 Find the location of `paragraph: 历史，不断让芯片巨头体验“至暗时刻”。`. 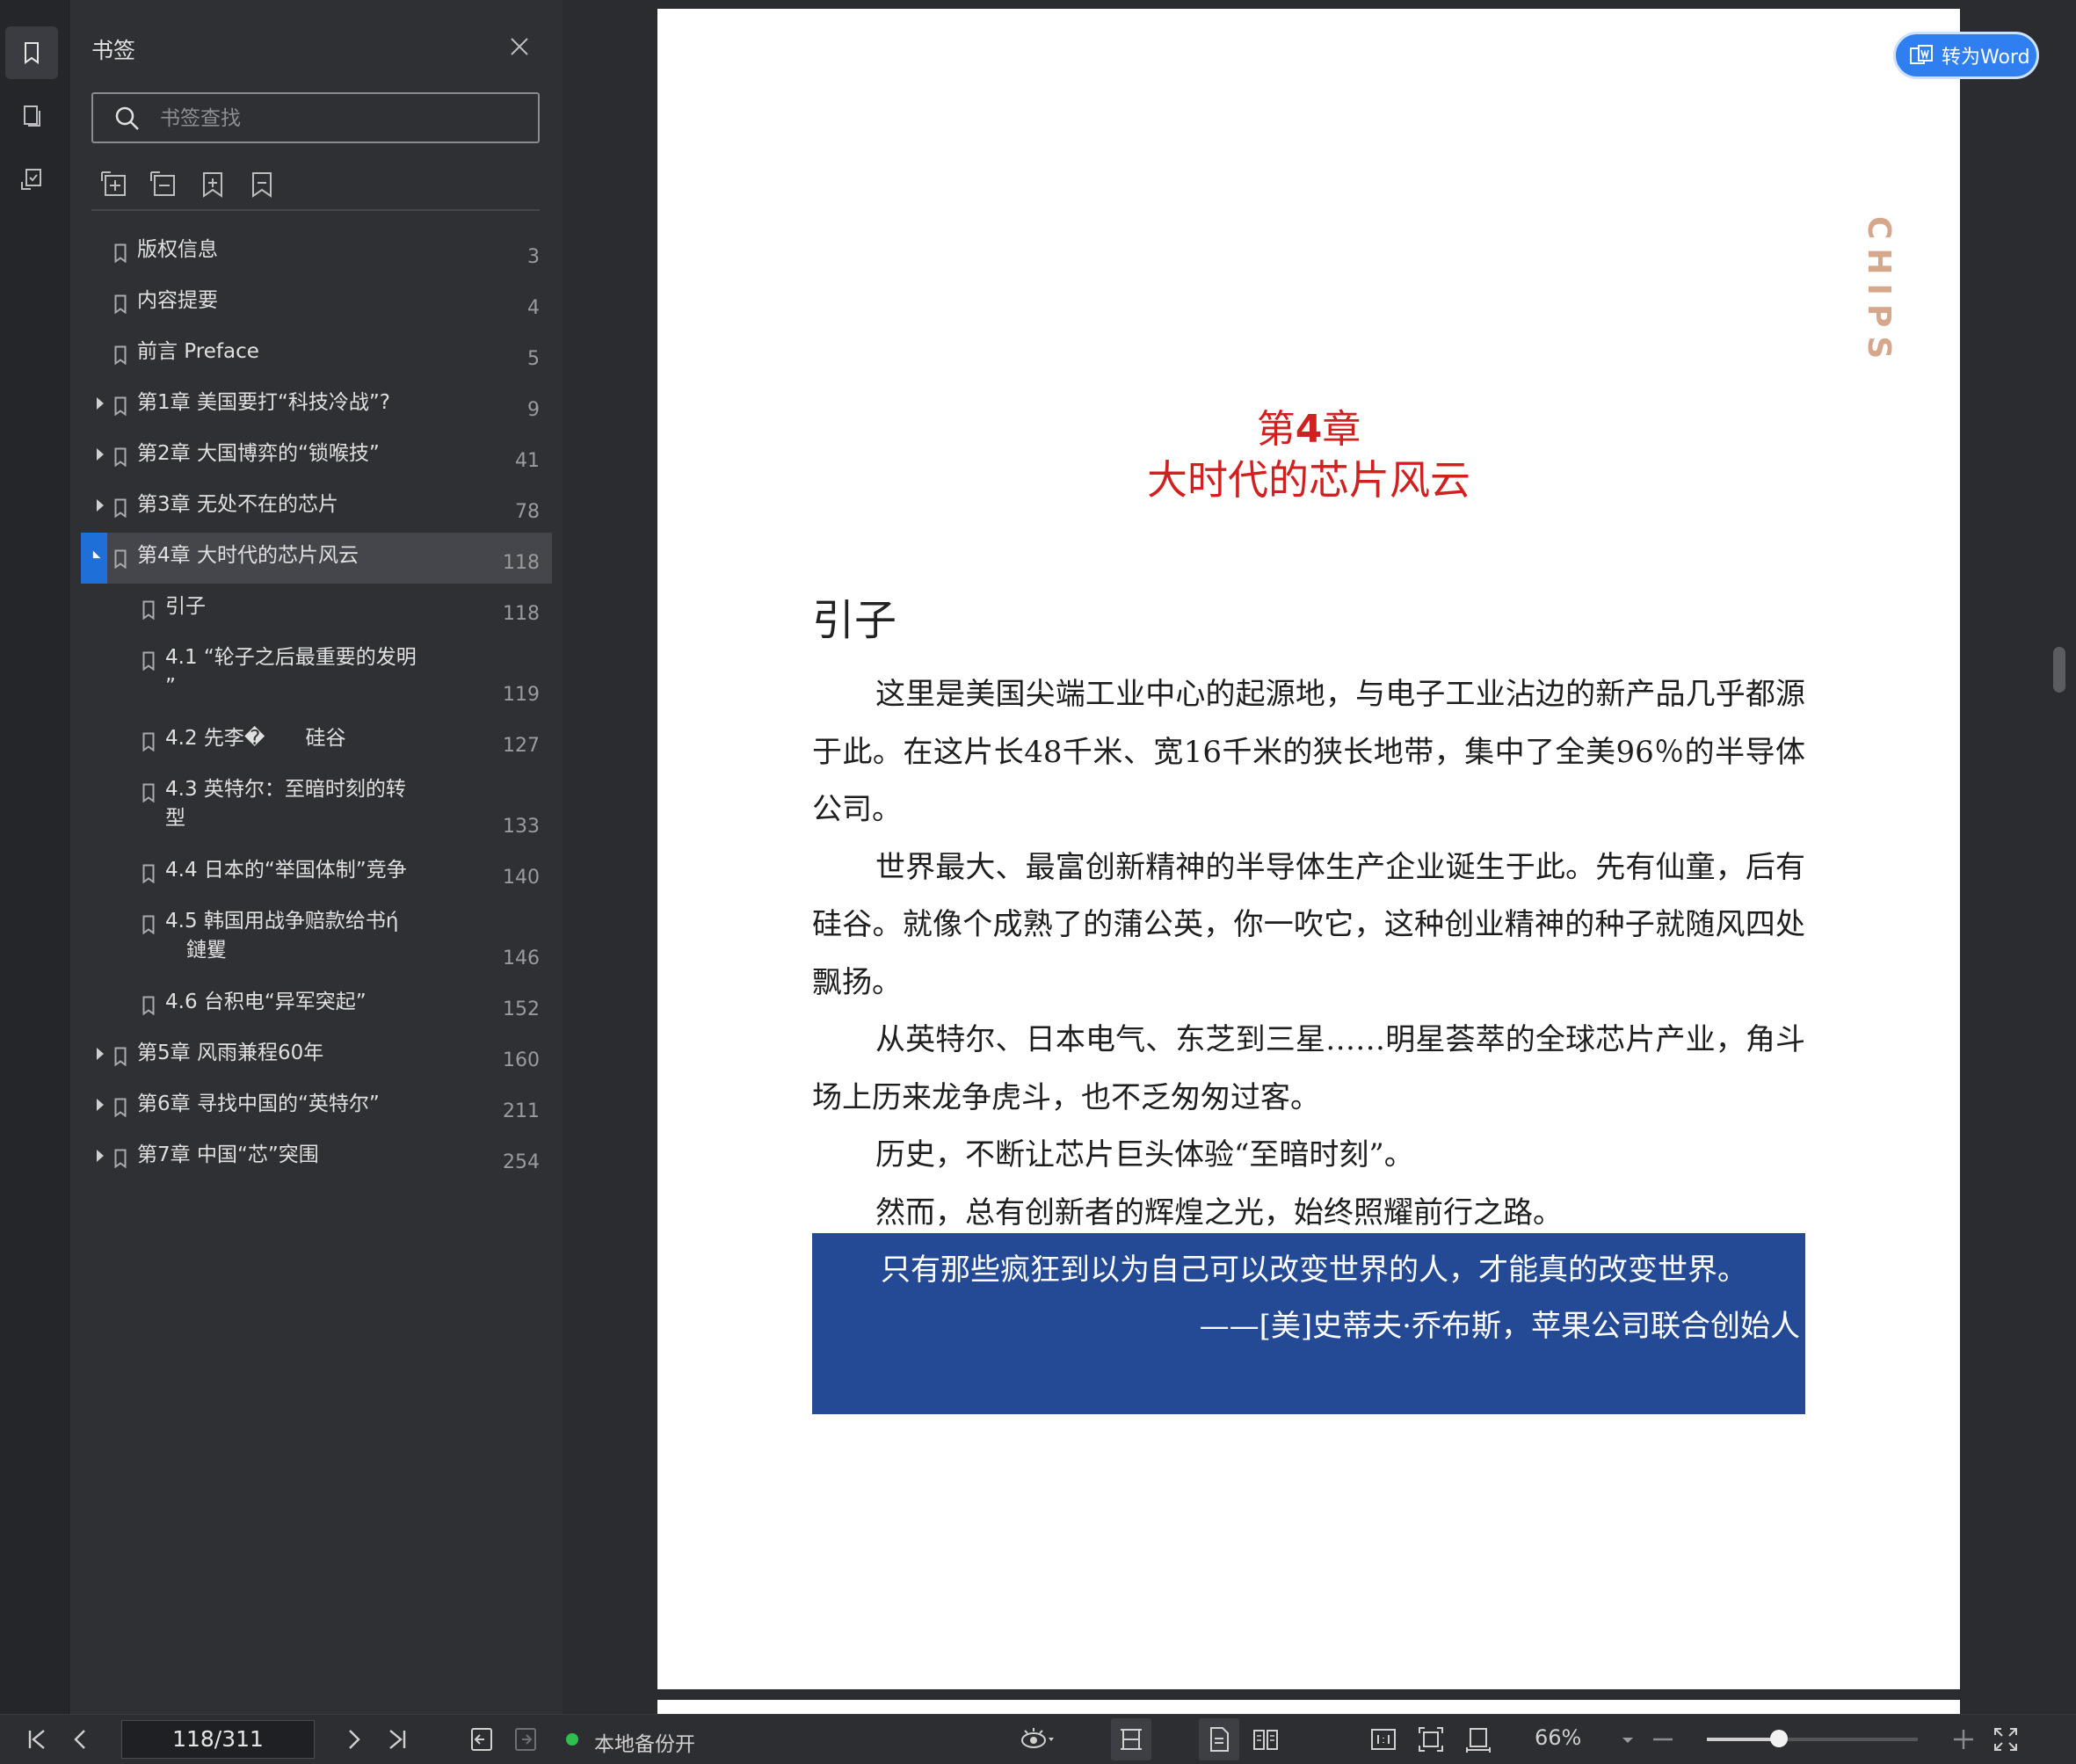

paragraph: 历史，不断让芯片巨头体验“至暗时刻”。 is located at coordinates (1144, 1154).